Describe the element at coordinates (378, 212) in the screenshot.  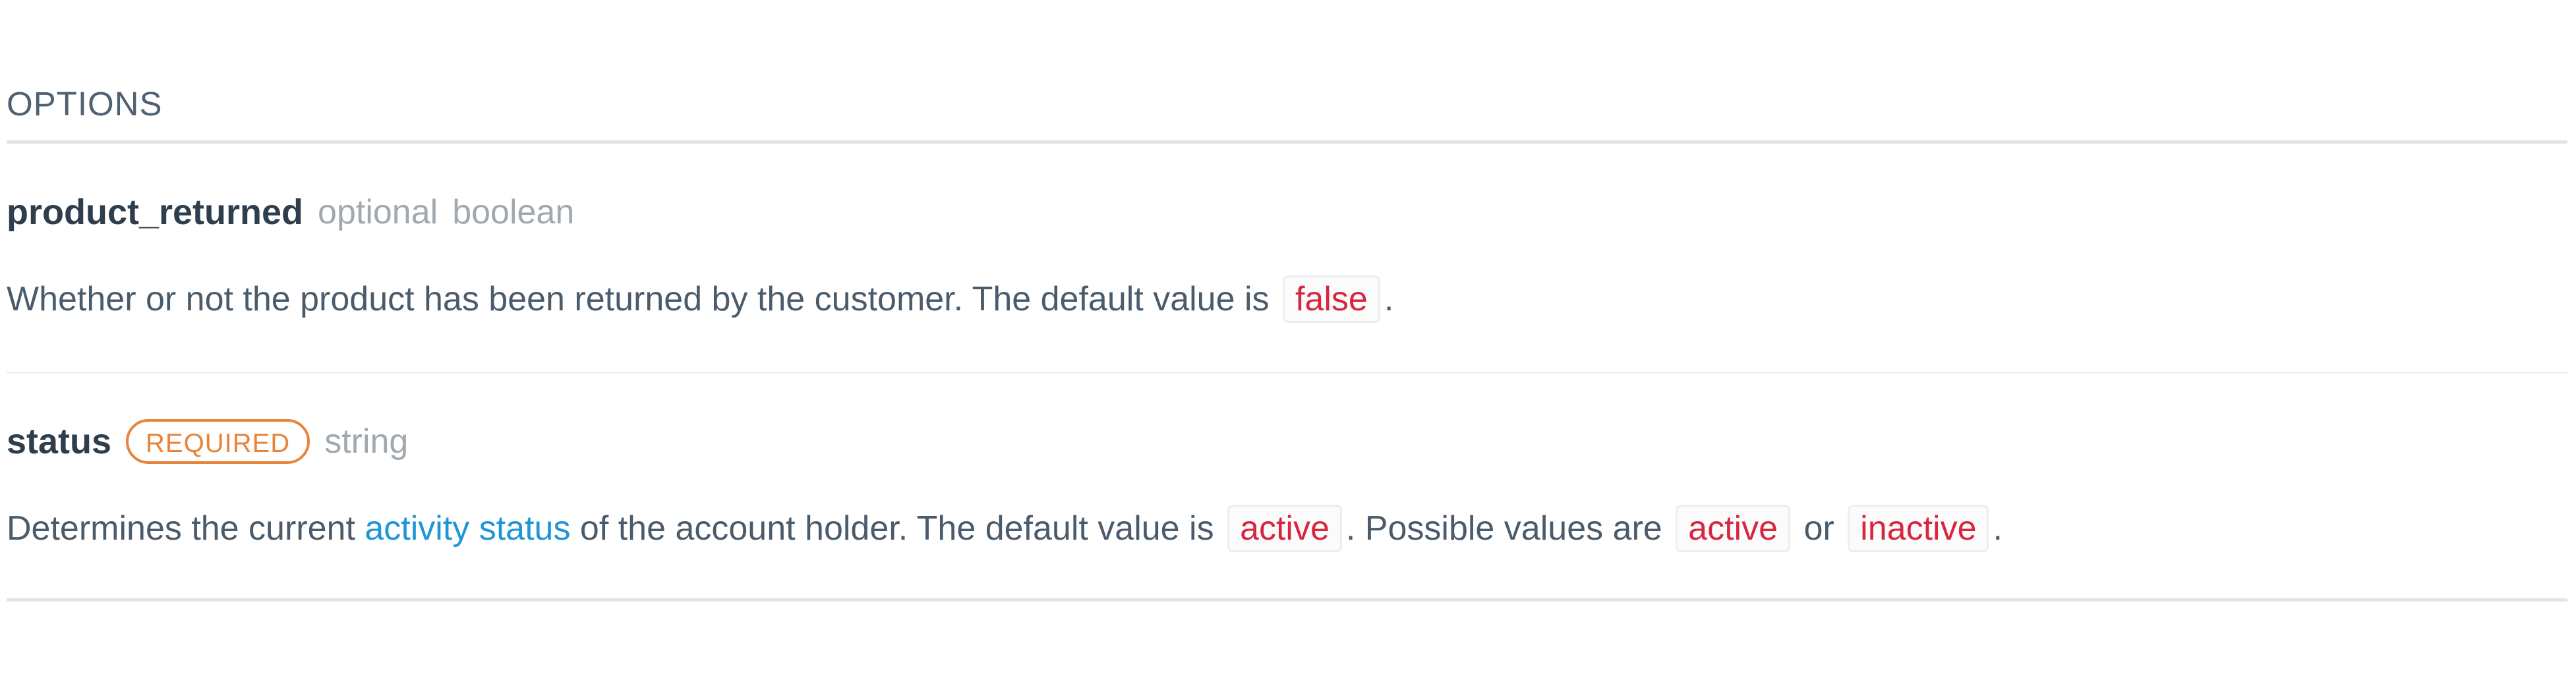
I see `option-qualifier: optional` at that location.